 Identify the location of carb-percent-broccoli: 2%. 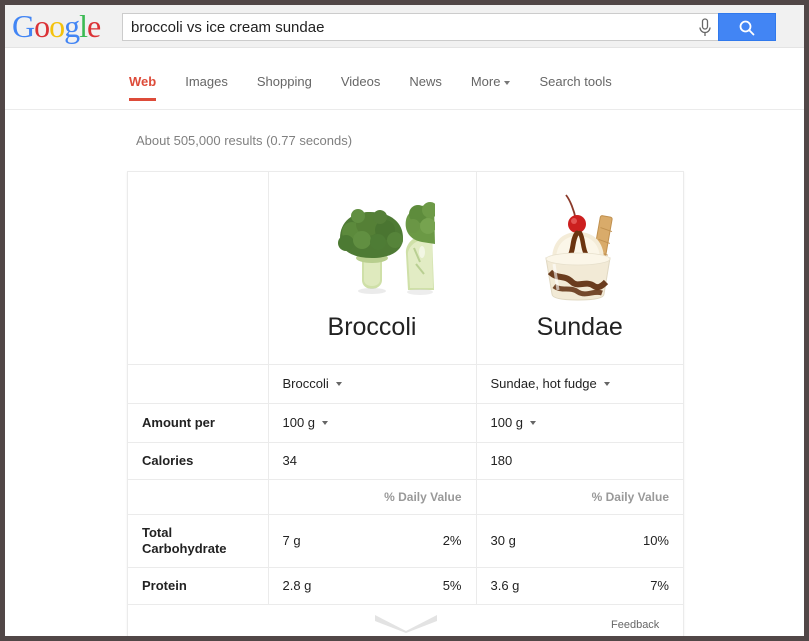
(452, 540).